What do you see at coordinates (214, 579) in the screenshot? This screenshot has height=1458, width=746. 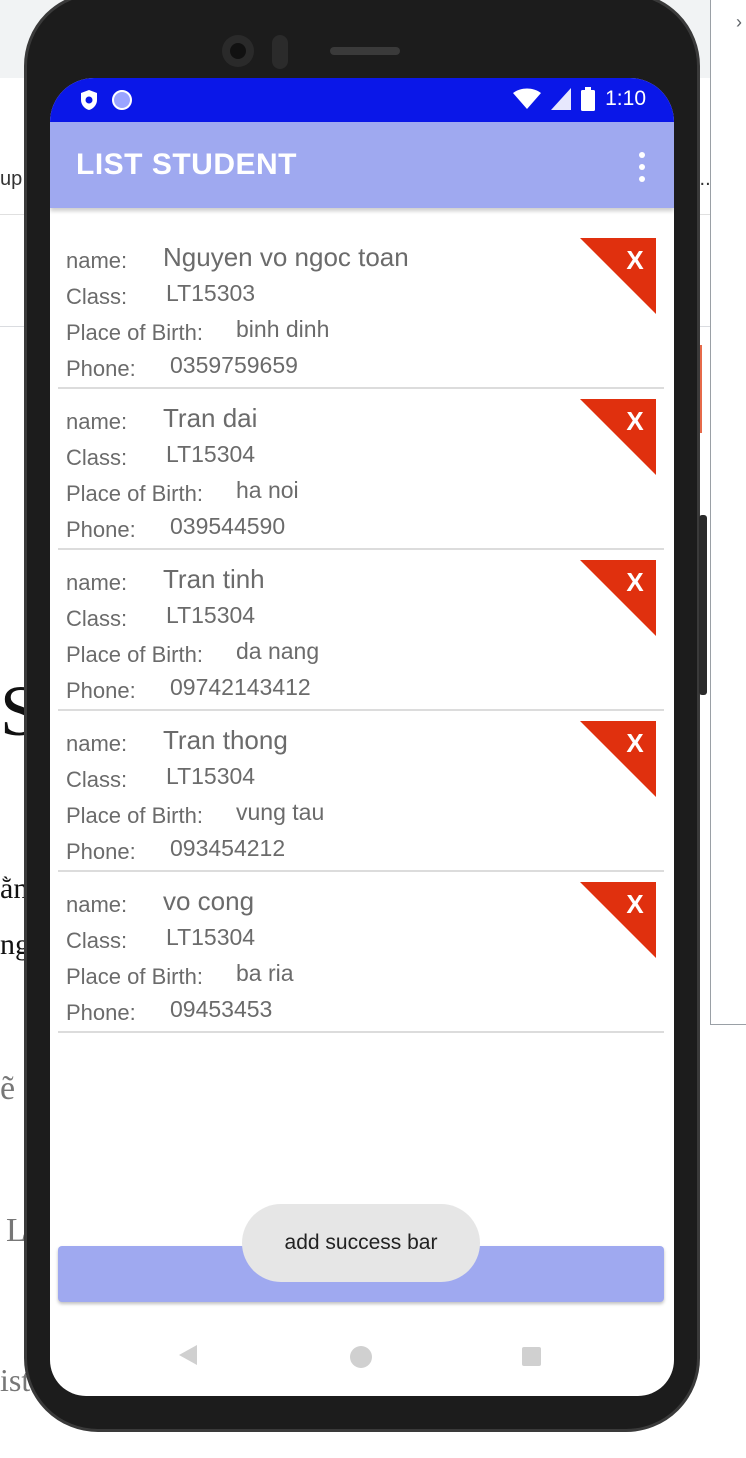 I see `student-name: Tran tinh` at bounding box center [214, 579].